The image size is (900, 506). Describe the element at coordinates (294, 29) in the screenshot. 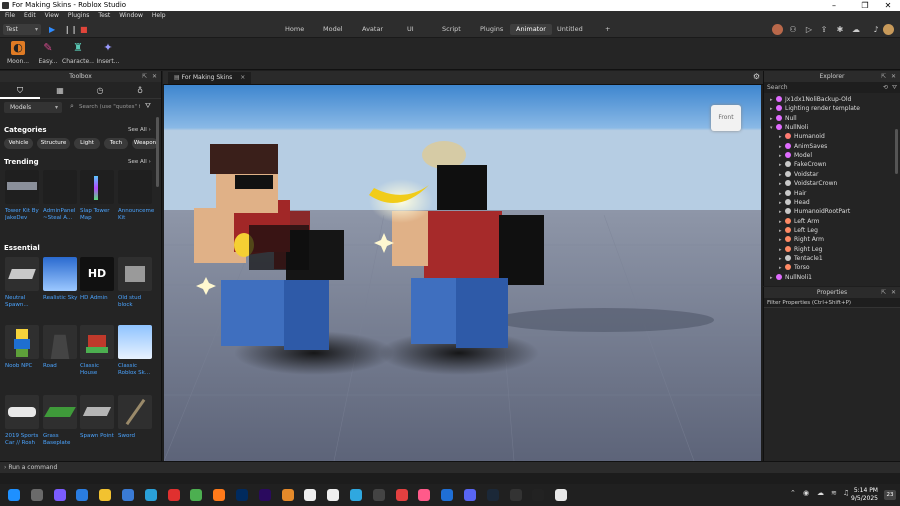

I see `tab-home: Home` at that location.